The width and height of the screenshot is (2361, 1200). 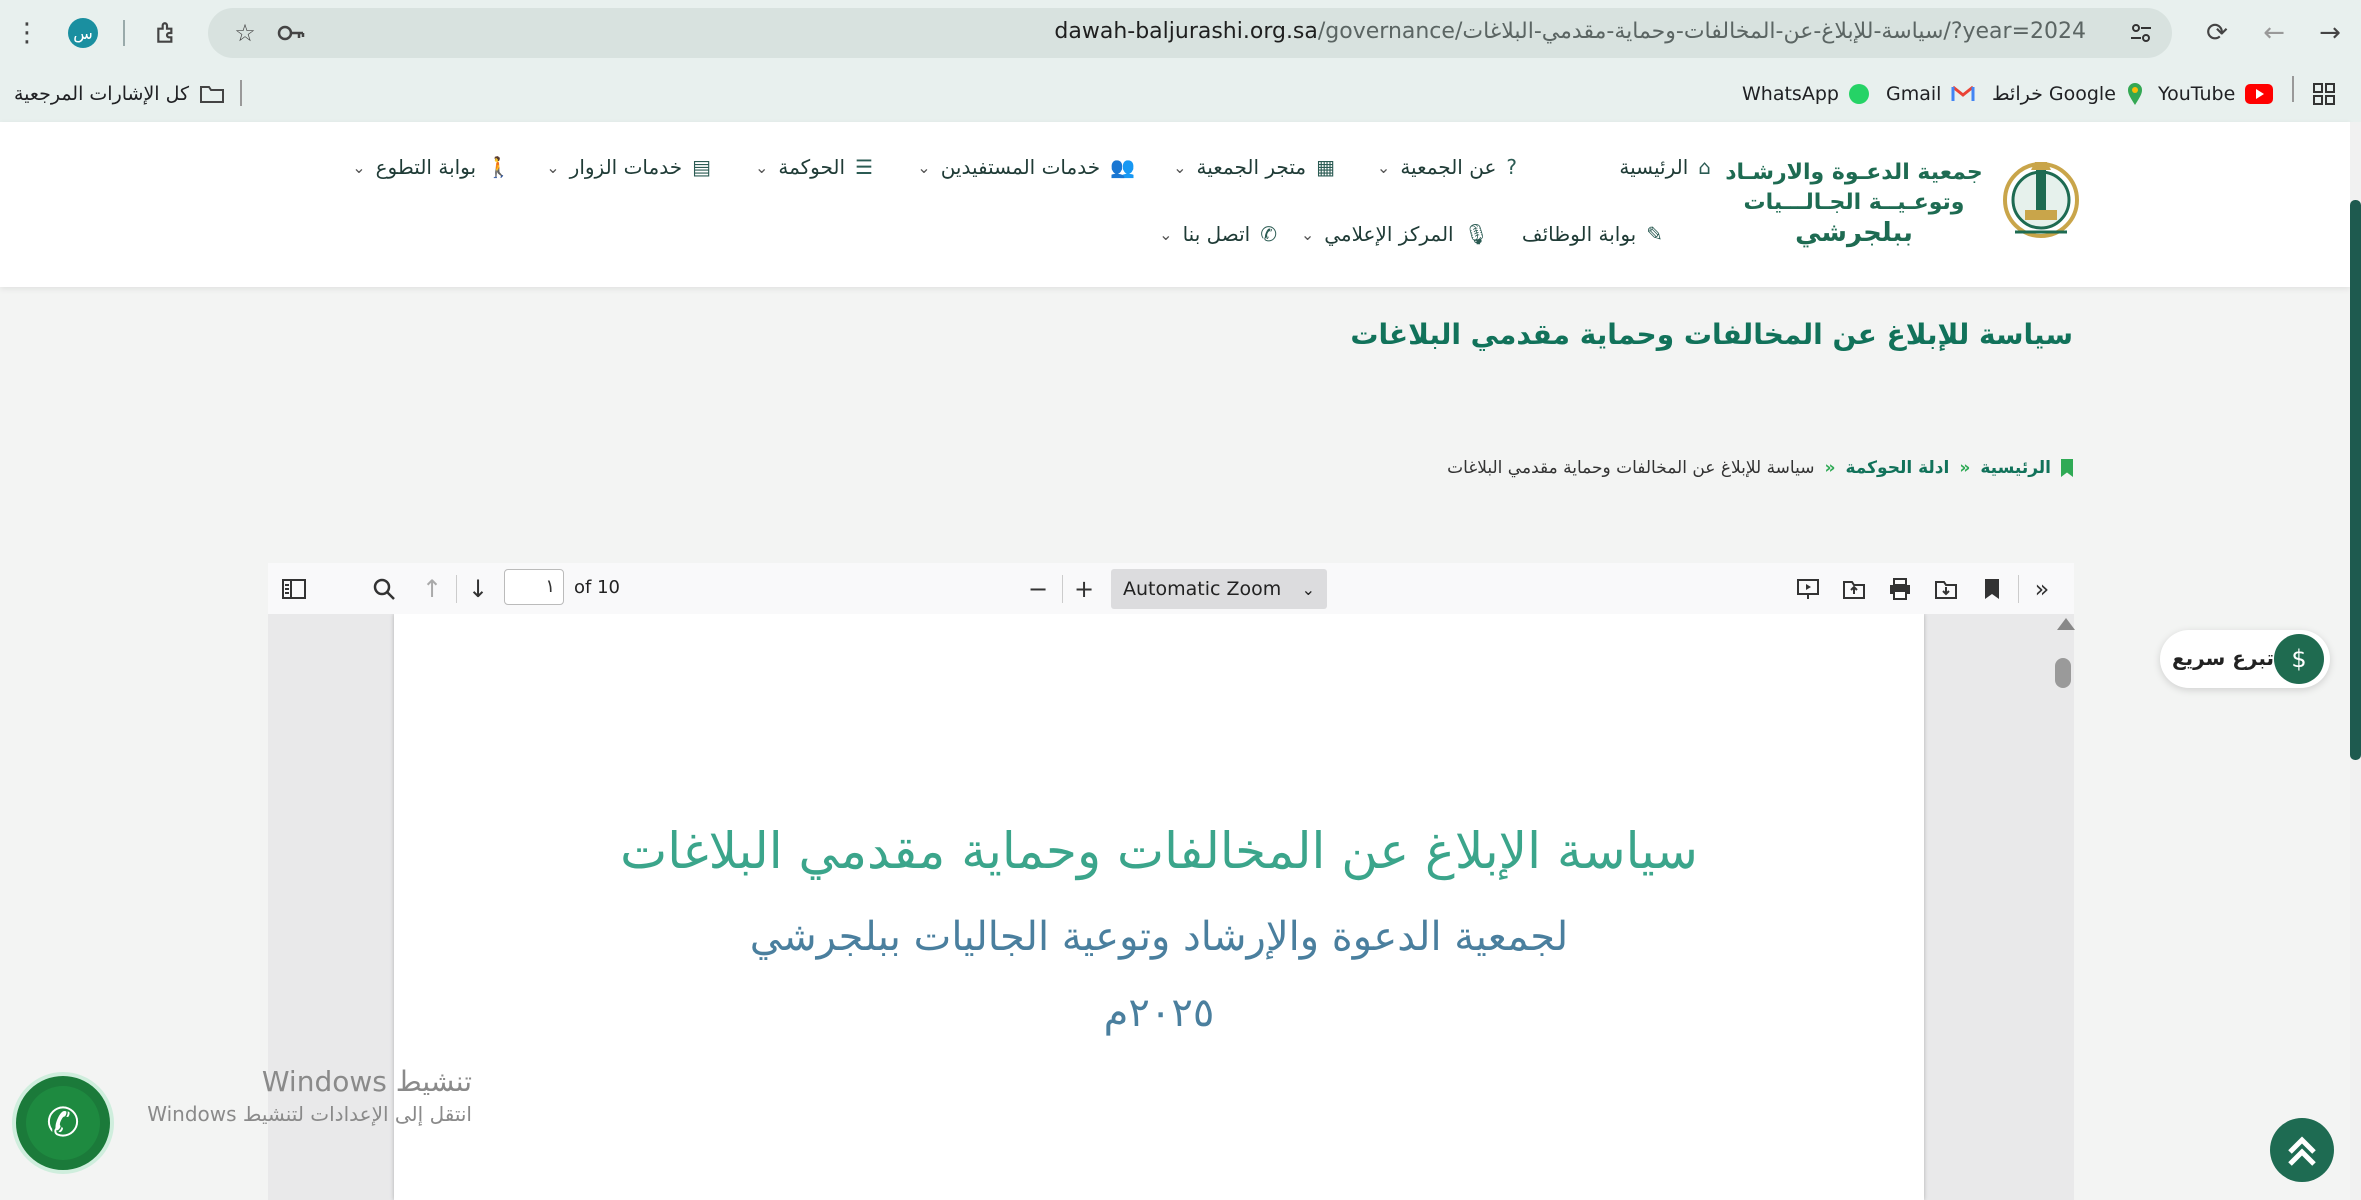 I want to click on nav-home: ⌂ الرئيسية, so click(x=1665, y=167).